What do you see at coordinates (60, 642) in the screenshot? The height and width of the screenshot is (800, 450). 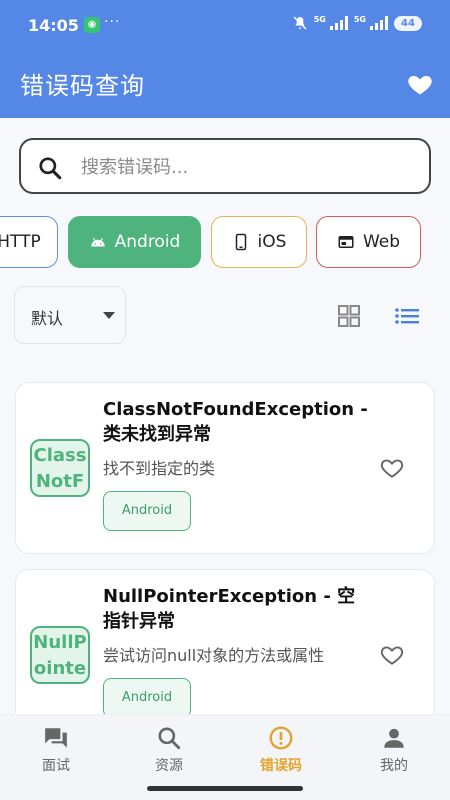 I see `thumb-line: NullP` at bounding box center [60, 642].